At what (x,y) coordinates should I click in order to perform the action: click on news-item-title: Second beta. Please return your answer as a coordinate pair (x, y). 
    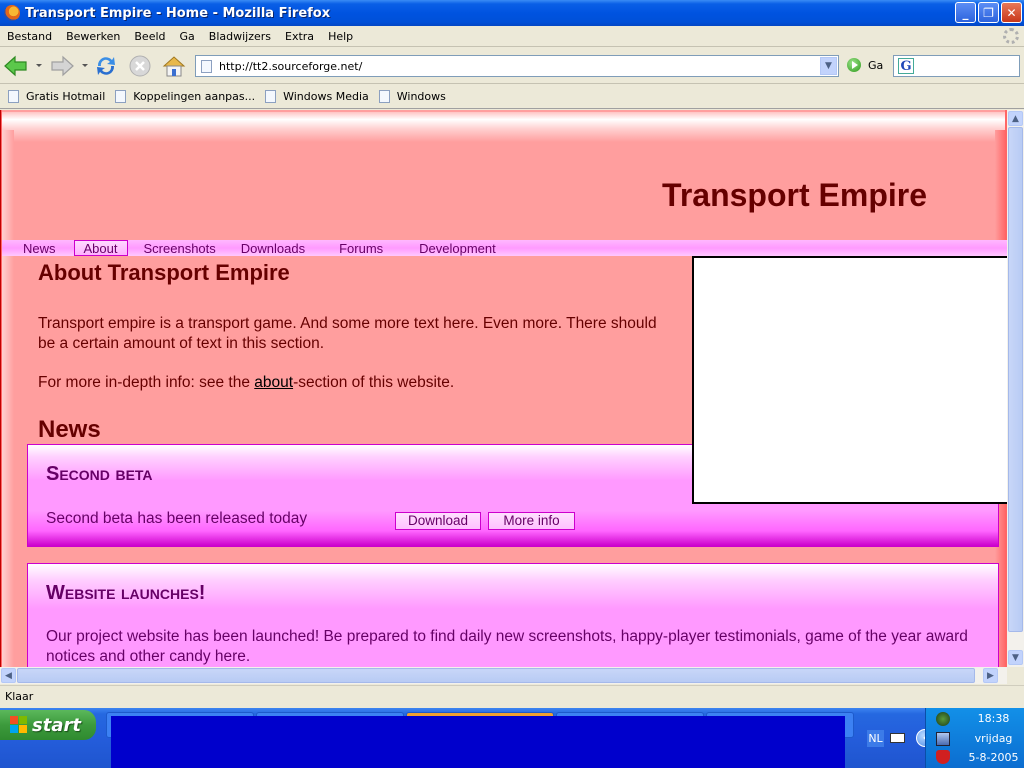
    Looking at the image, I should click on (99, 474).